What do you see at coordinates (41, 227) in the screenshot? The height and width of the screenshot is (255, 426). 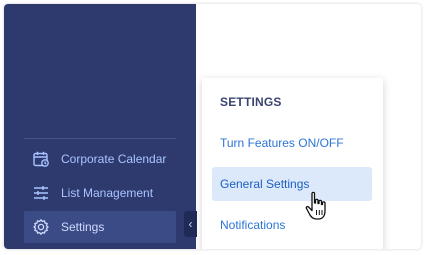 I see `gear-icon` at bounding box center [41, 227].